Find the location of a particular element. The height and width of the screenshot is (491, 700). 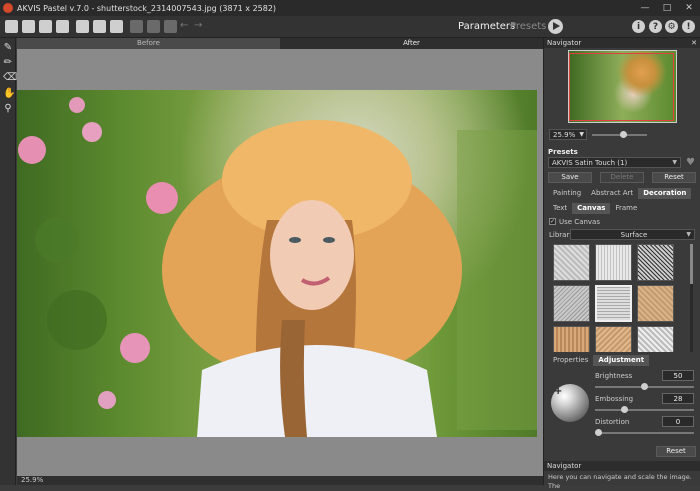

distortion-slider is located at coordinates (644, 433).